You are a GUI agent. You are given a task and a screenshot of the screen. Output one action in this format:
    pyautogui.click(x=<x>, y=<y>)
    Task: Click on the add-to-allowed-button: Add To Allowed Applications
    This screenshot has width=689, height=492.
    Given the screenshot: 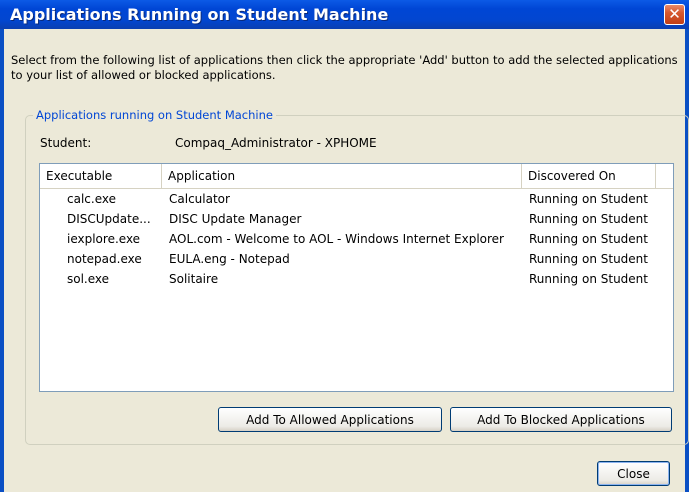 What is the action you would take?
    pyautogui.click(x=330, y=419)
    